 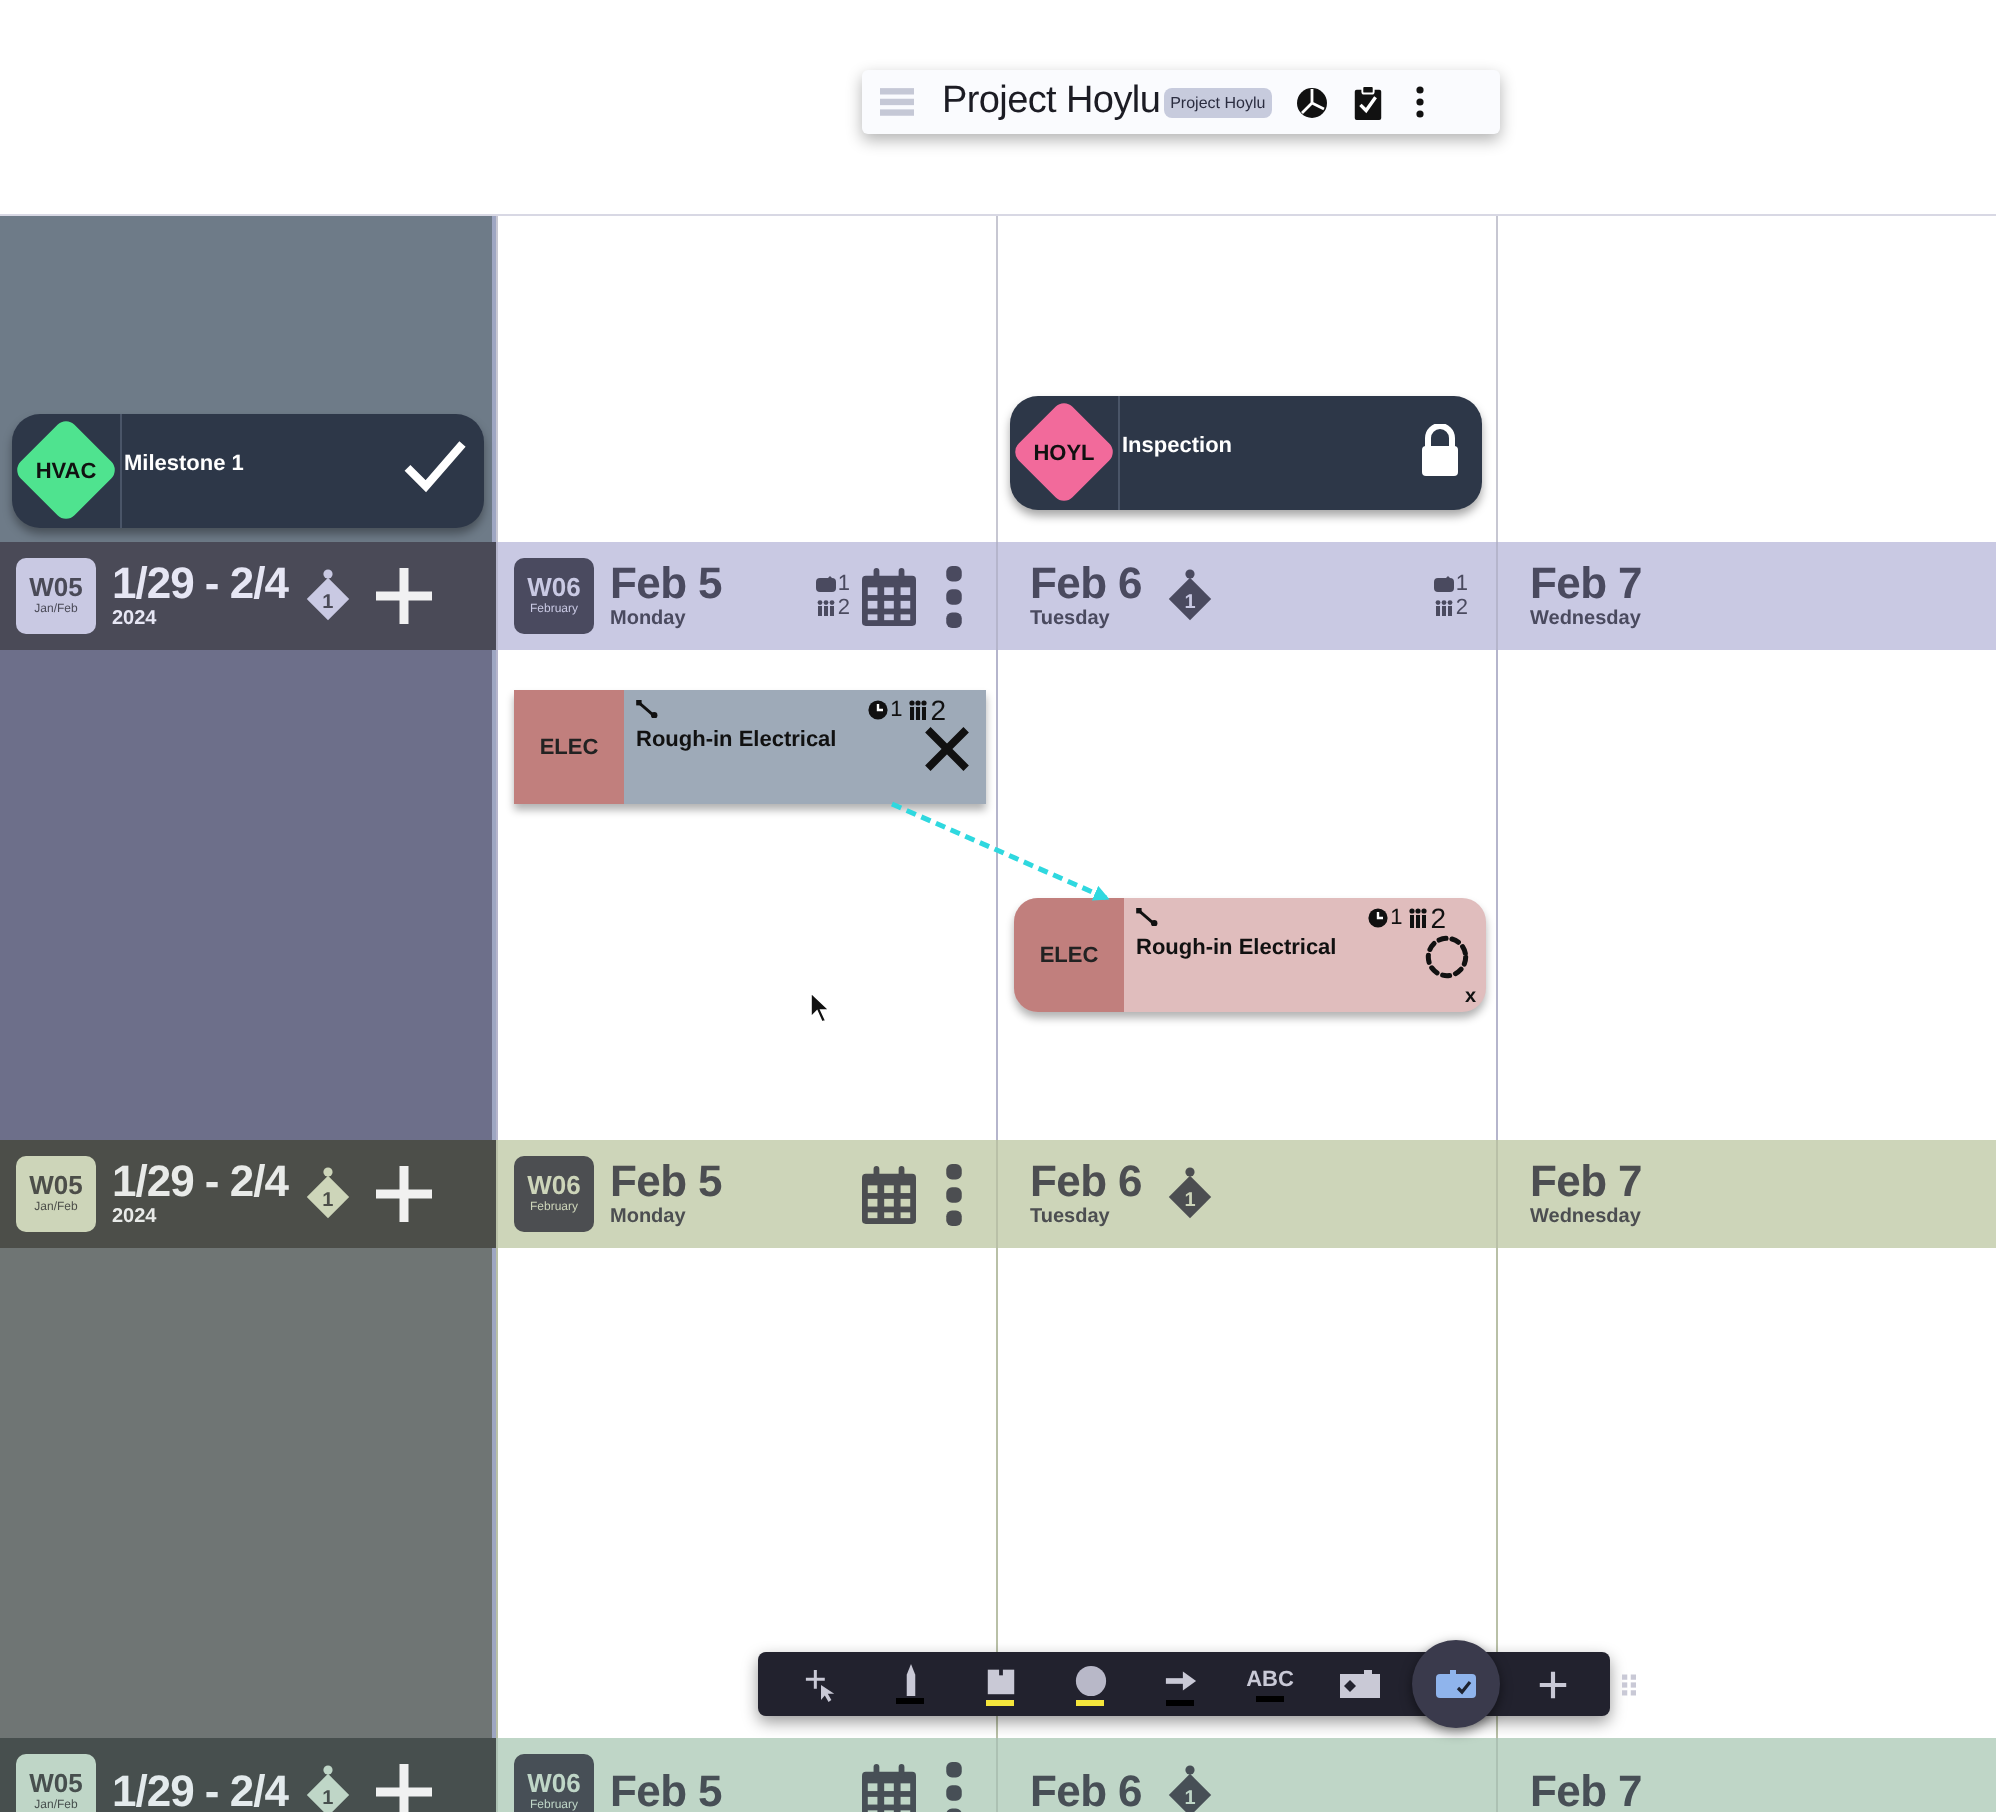 I want to click on task-card: ELEC 1 2 Rough-in Electrical, so click(x=750, y=747).